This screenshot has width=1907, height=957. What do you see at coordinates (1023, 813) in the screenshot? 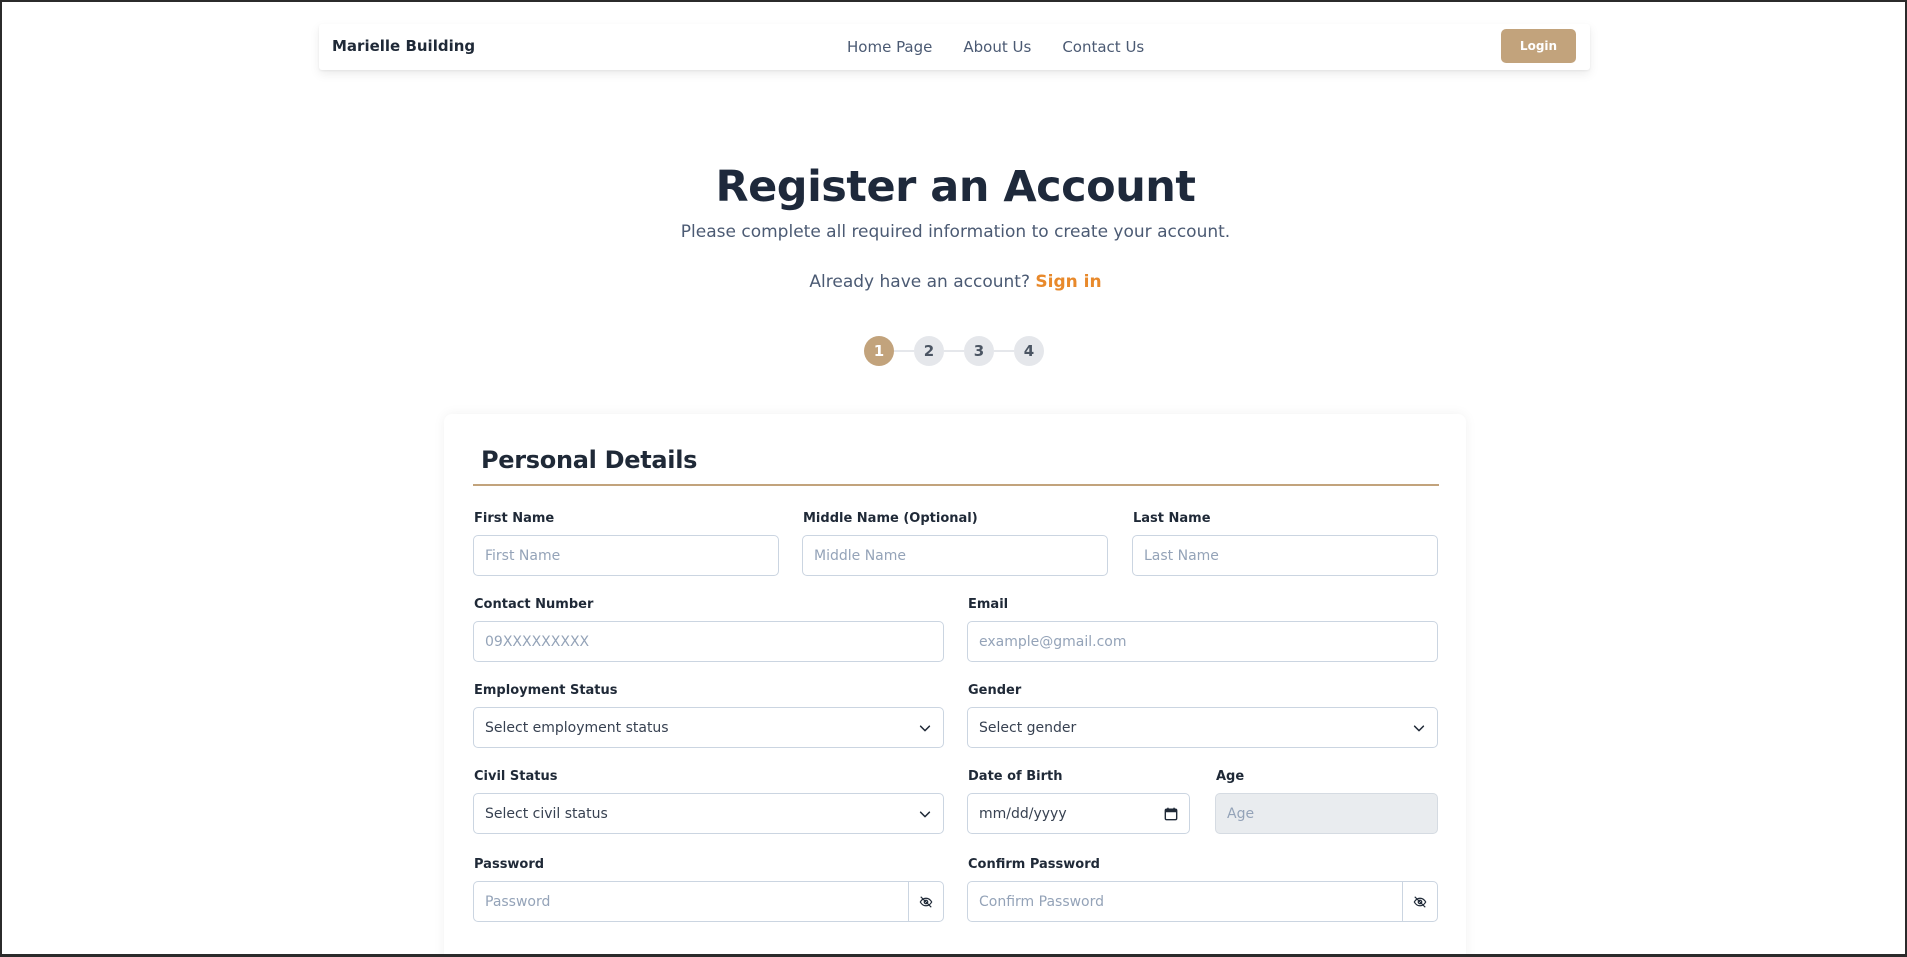
I see `date-of-birth-value: mm/dd/yyyy` at bounding box center [1023, 813].